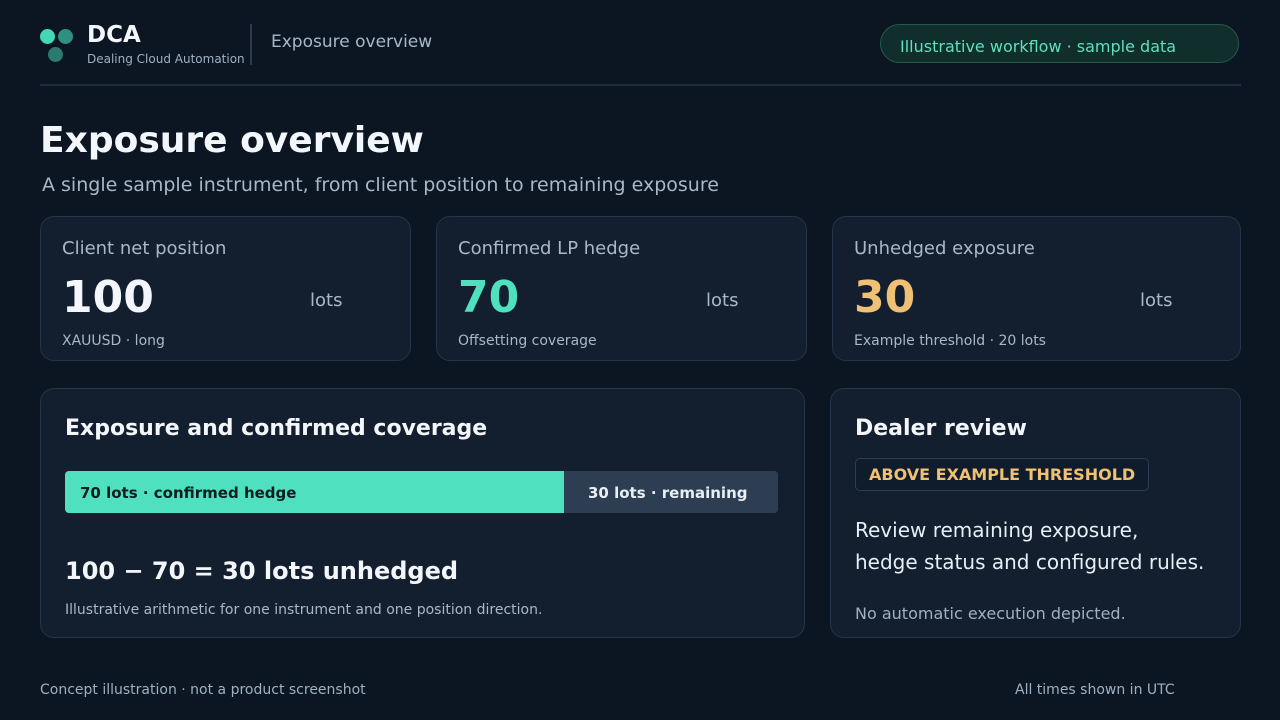 The height and width of the screenshot is (720, 1280). Describe the element at coordinates (489, 297) in the screenshot. I see `stat-value: 70` at that location.